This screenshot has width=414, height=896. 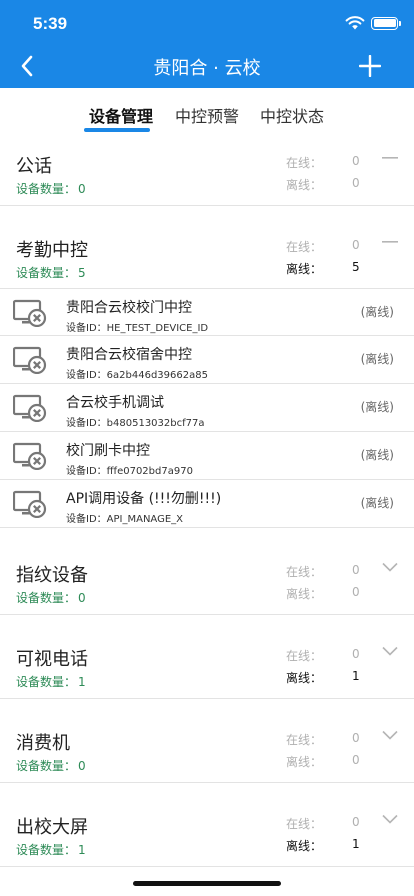 I want to click on wifi-icon, so click(x=355, y=23).